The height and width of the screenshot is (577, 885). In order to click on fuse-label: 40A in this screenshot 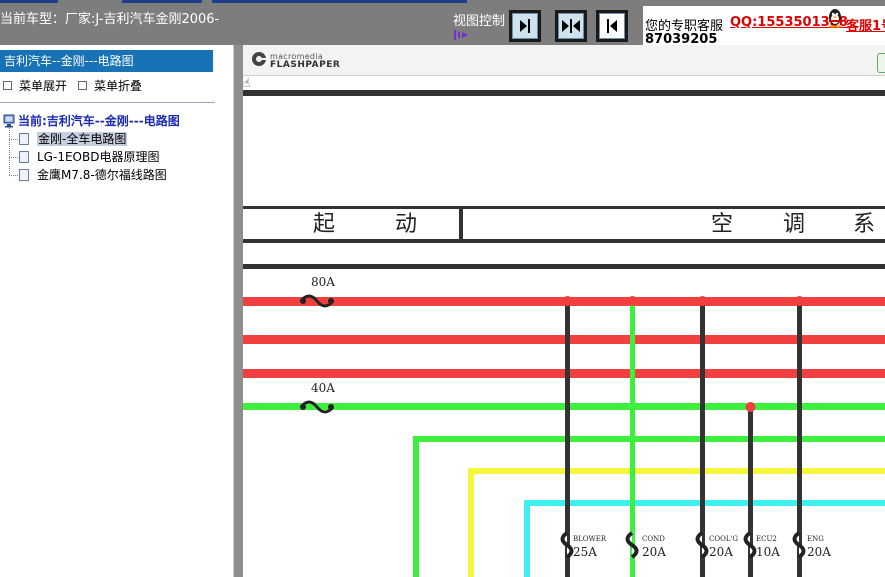, I will do `click(323, 388)`.